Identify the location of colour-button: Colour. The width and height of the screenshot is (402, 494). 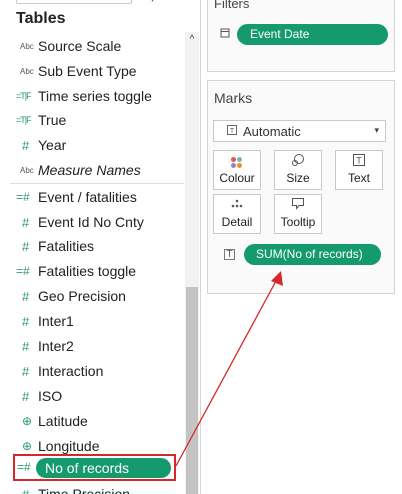
(237, 170).